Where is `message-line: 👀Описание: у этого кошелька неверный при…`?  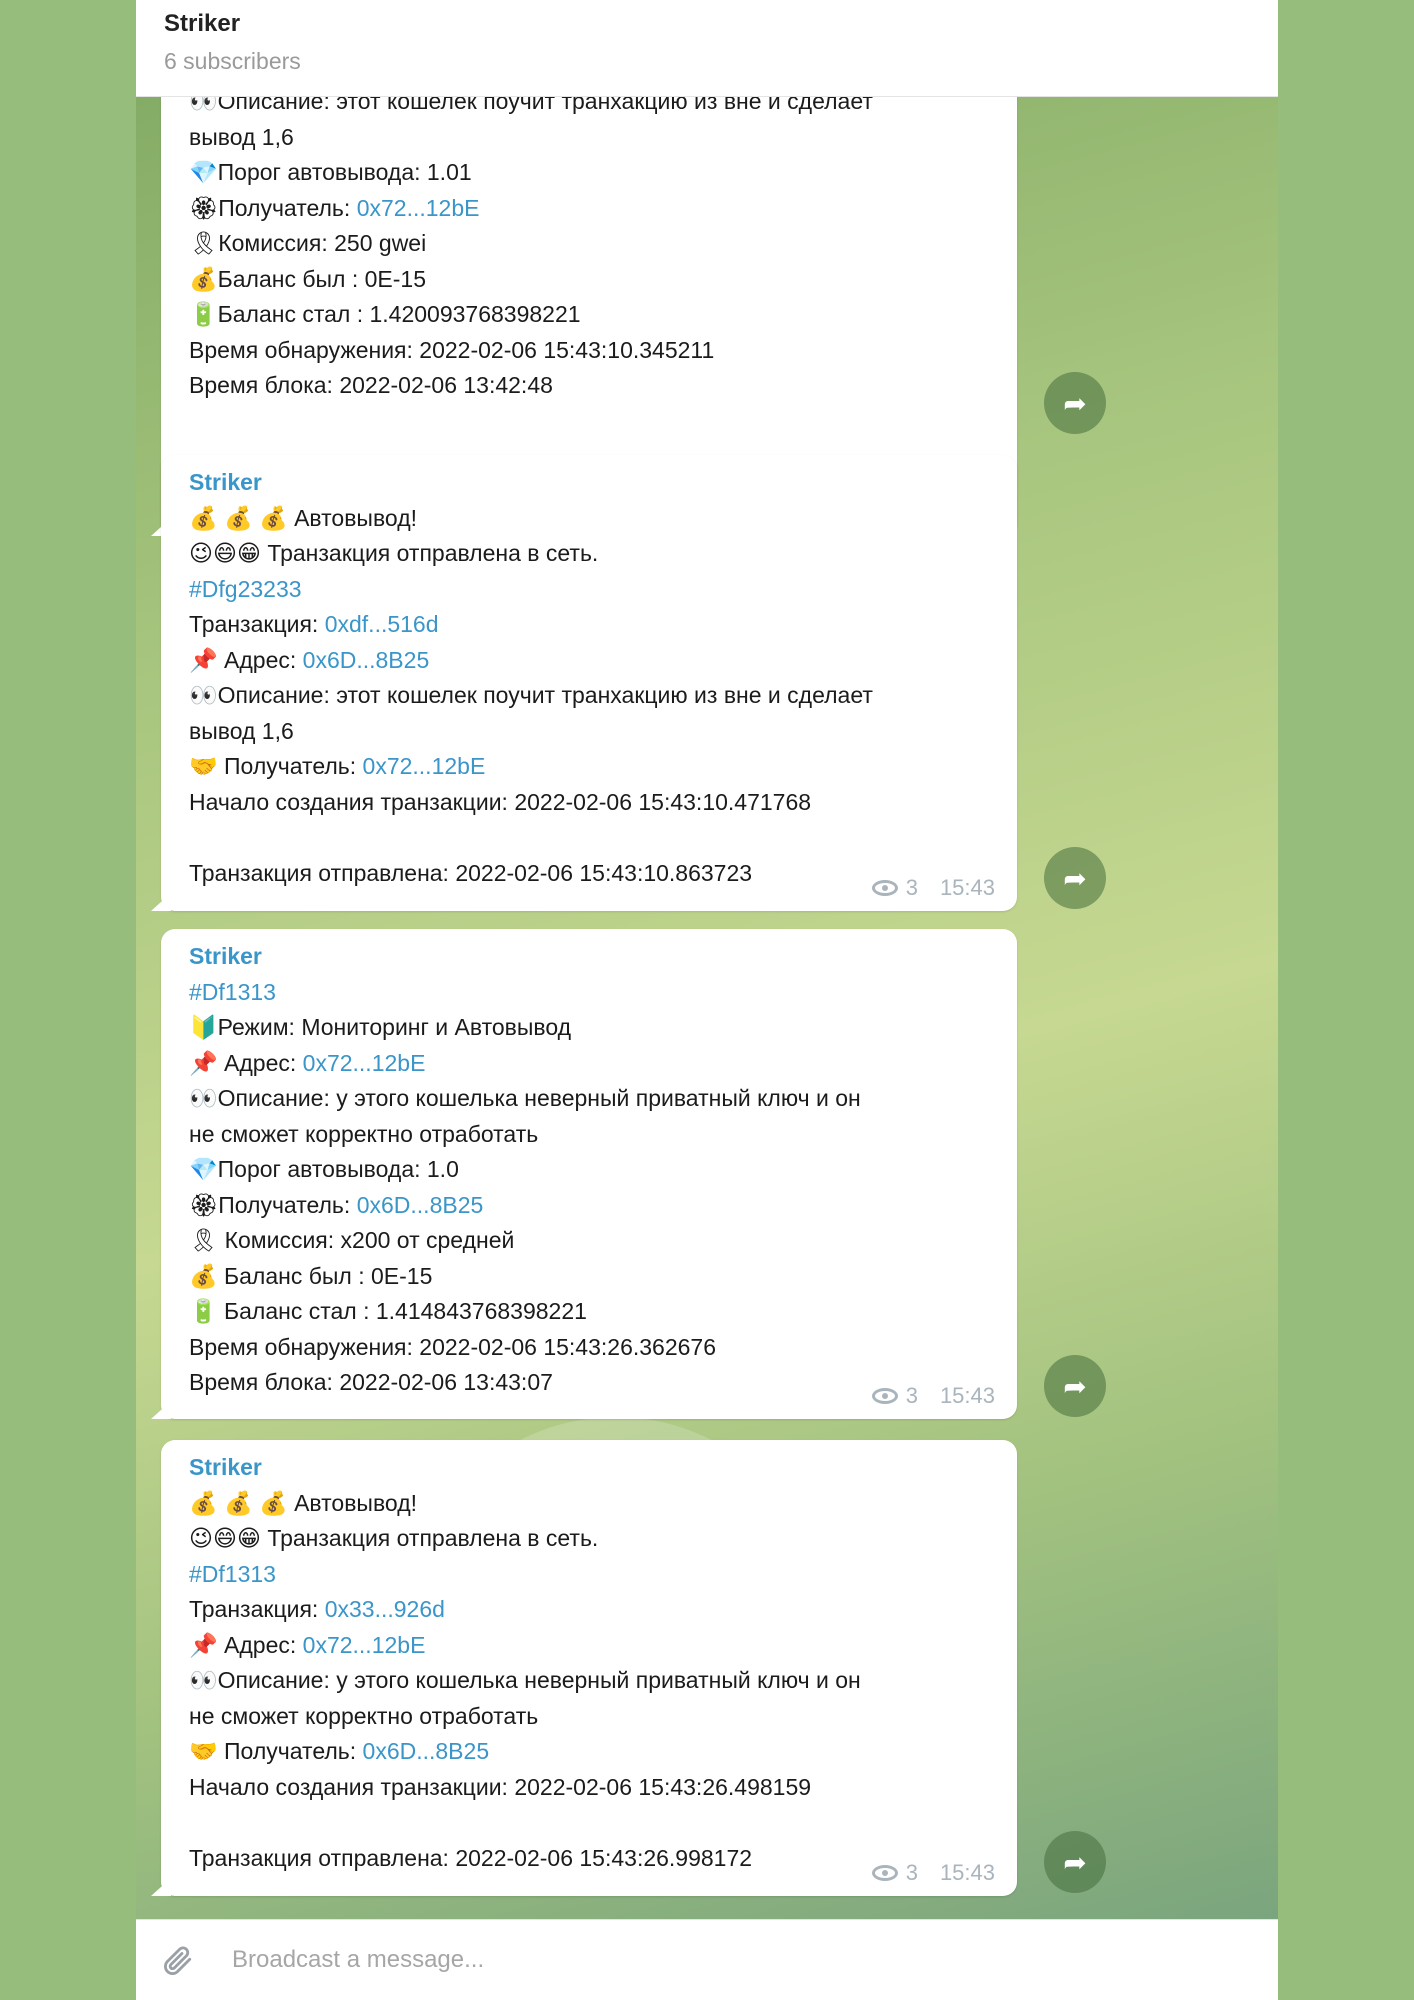
message-line: 👀Описание: у этого кошелька неверный при… is located at coordinates (589, 1681).